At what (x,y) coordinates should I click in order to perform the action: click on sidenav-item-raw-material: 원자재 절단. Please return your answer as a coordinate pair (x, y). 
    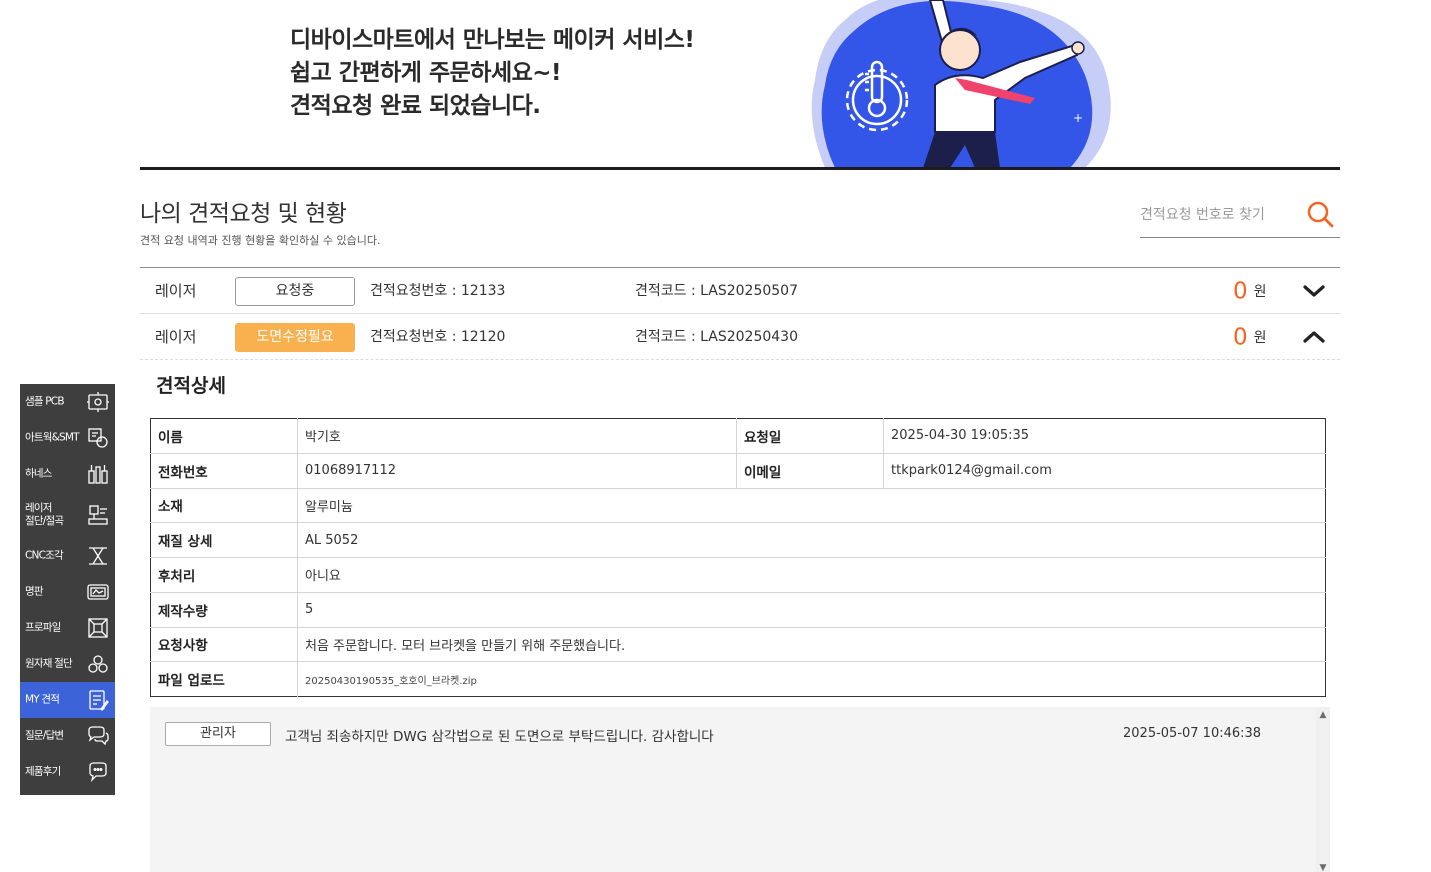
    Looking at the image, I should click on (67, 664).